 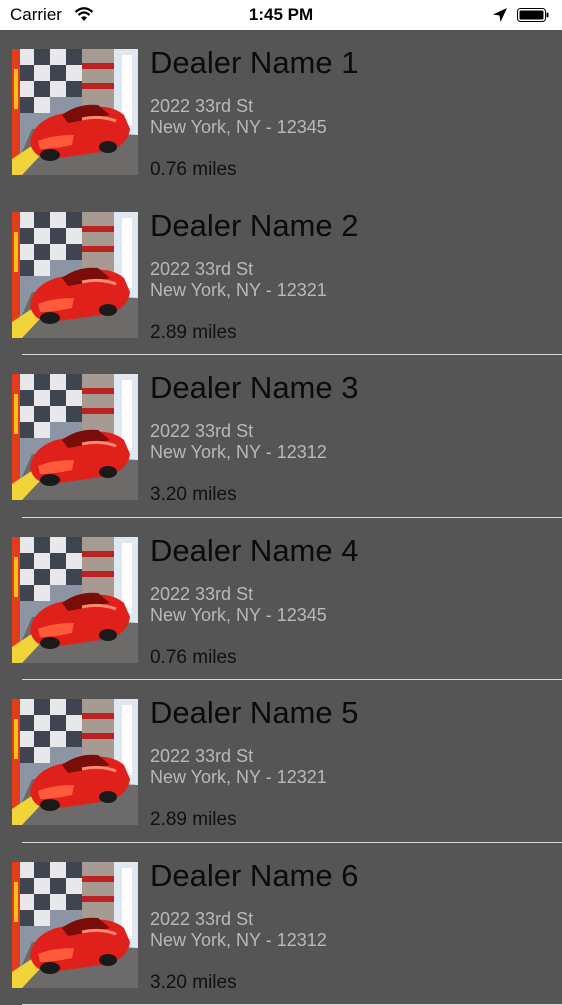 I want to click on dealer-name: Dealer Name 5, so click(x=254, y=713).